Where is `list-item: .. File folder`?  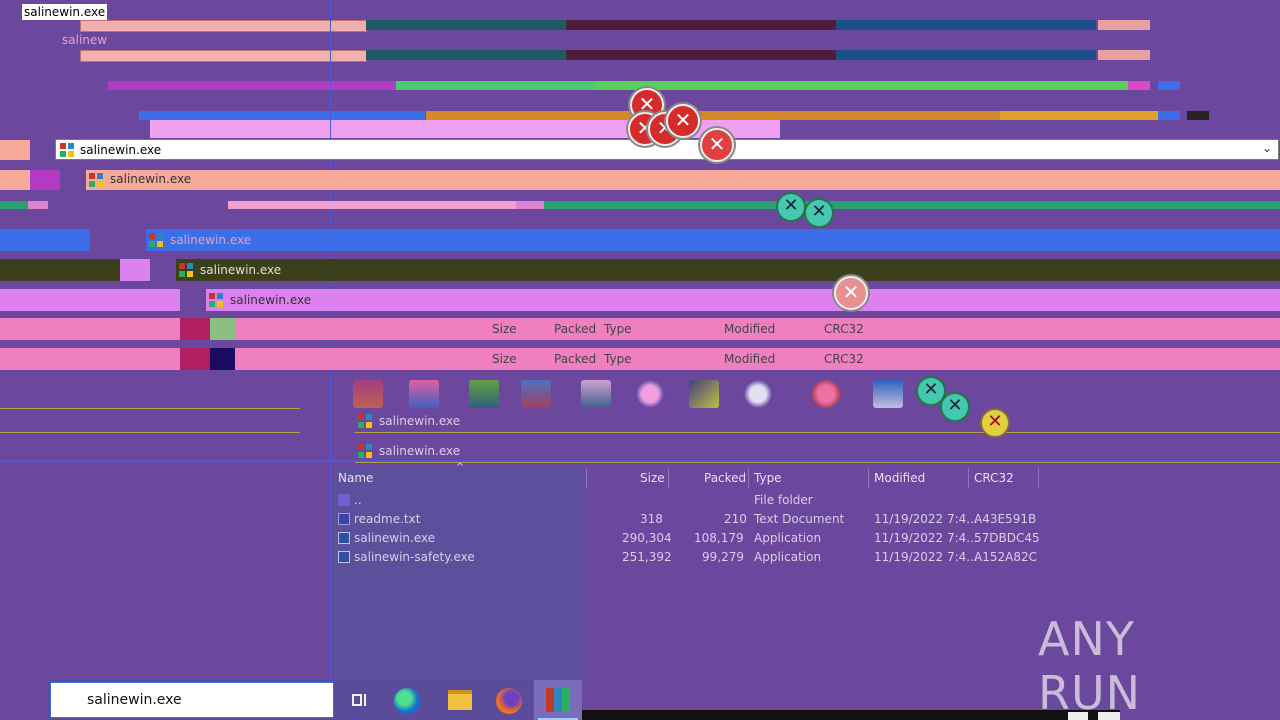 list-item: .. File folder is located at coordinates (686, 500).